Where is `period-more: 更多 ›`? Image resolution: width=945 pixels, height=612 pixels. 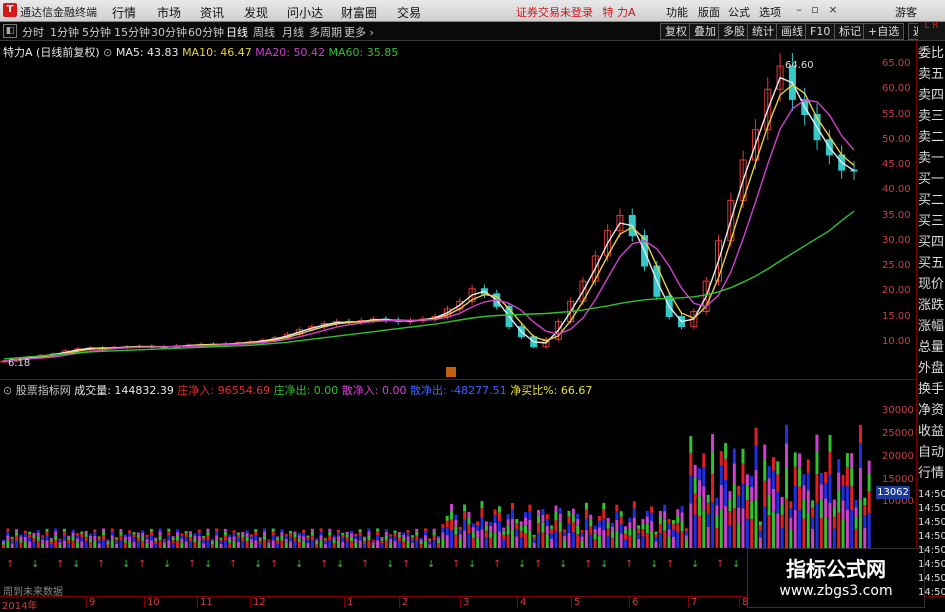
period-more: 更多 › is located at coordinates (359, 32).